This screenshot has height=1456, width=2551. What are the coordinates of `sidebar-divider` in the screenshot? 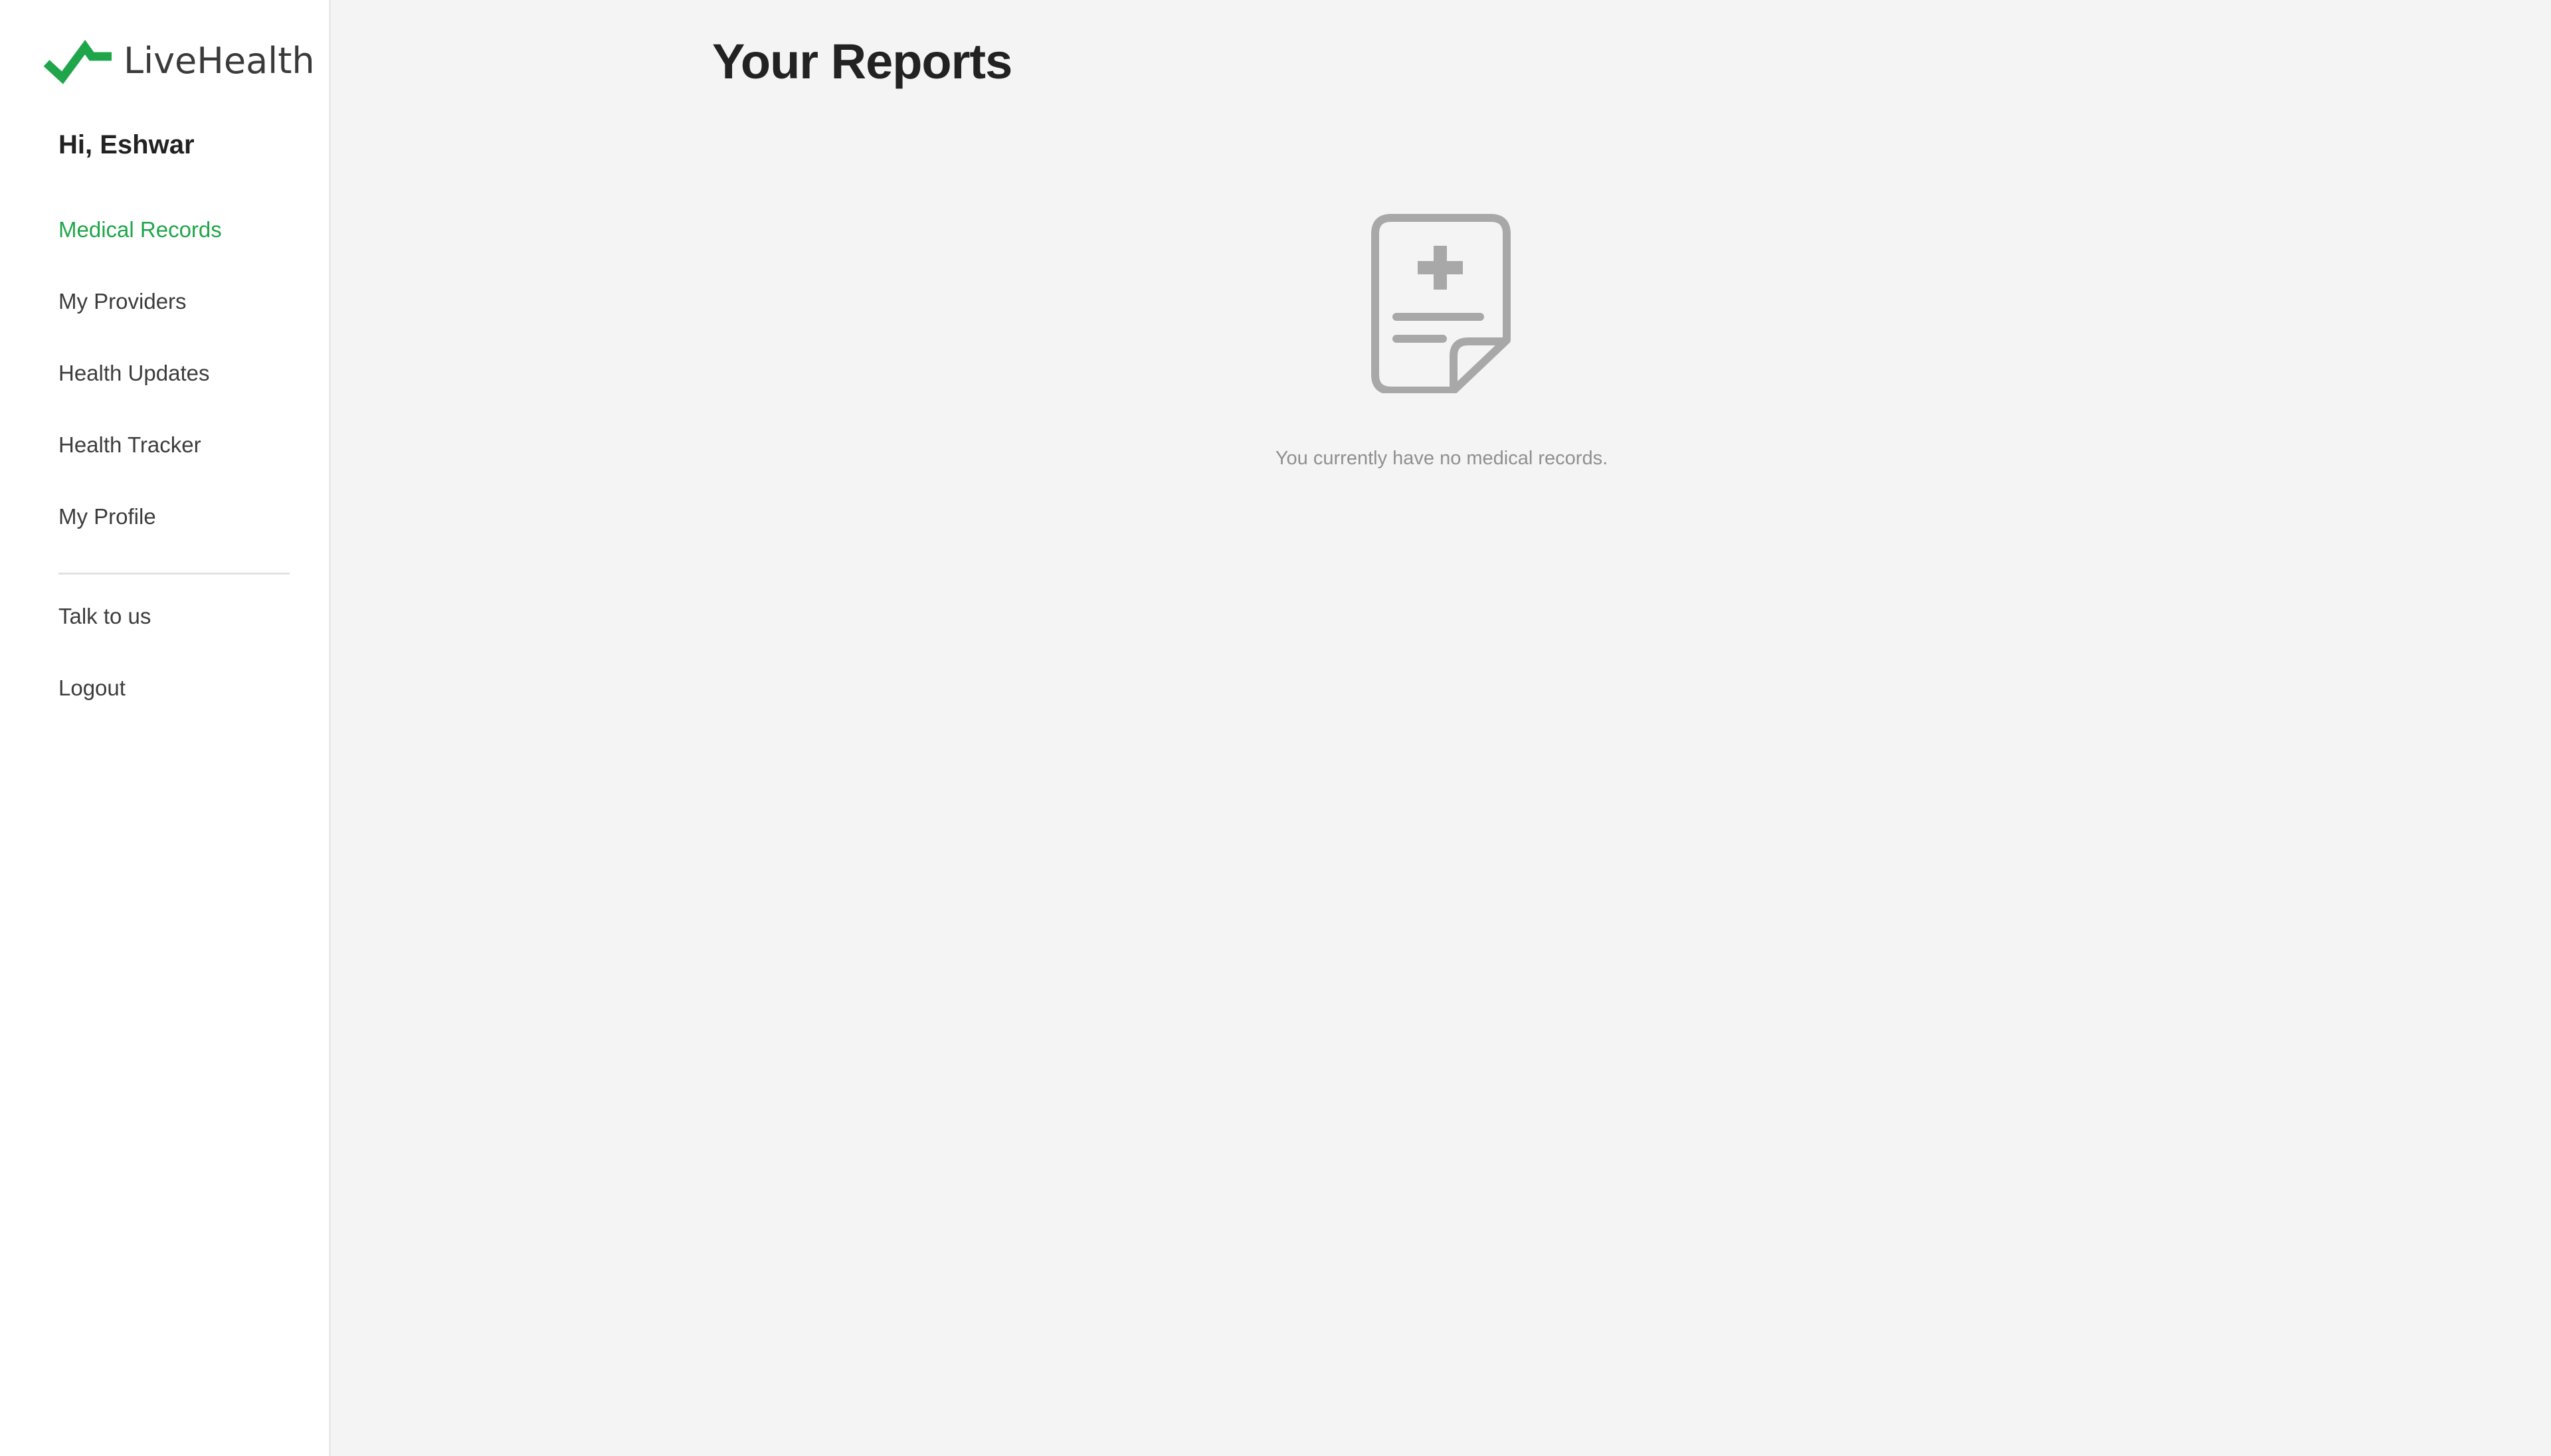 It's located at (174, 574).